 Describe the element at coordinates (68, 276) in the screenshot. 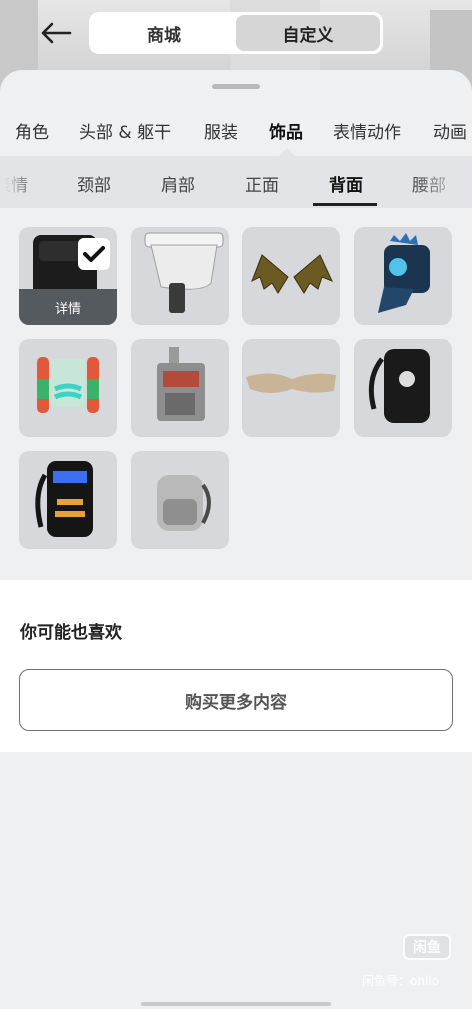

I see `item-tile-black-backpack: 详情` at that location.